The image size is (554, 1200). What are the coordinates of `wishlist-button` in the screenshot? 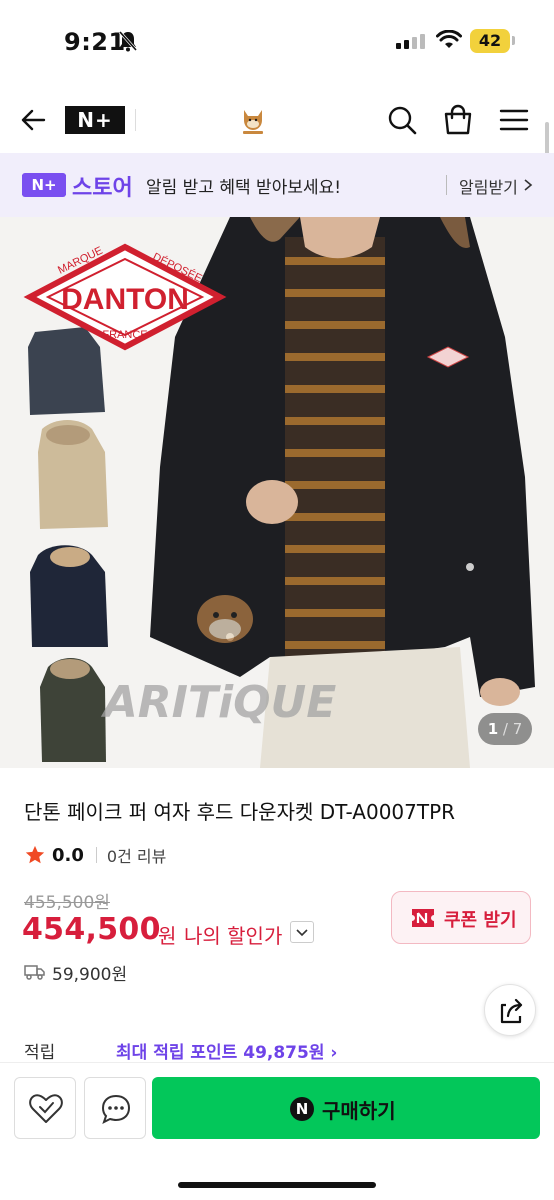 It's located at (45, 1108).